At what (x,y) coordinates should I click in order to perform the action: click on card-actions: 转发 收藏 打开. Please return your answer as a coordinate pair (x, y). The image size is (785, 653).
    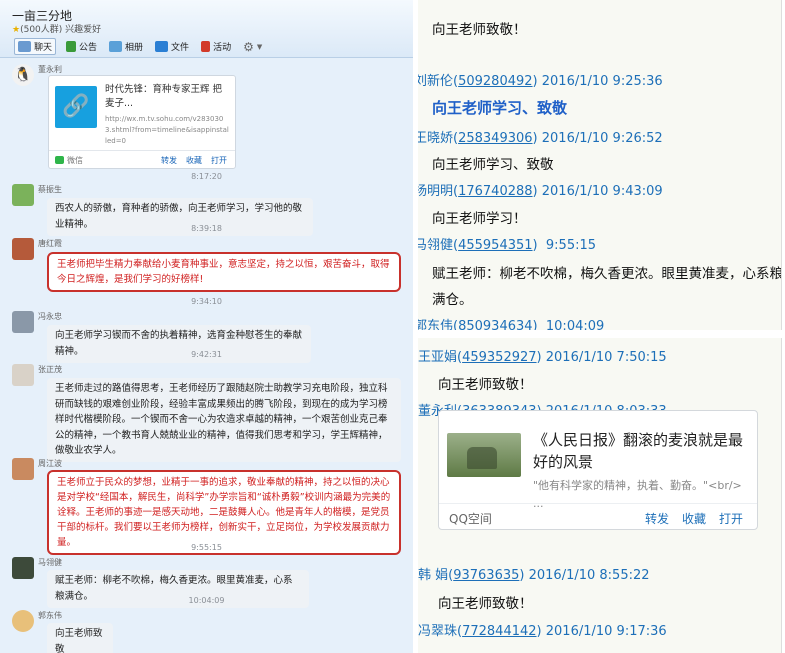
    Looking at the image, I should click on (194, 160).